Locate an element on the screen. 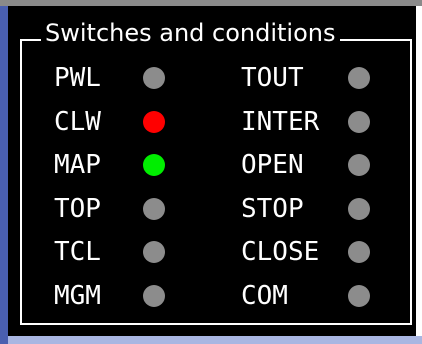 This screenshot has width=422, height=344. indicator-label: MGM is located at coordinates (77, 296).